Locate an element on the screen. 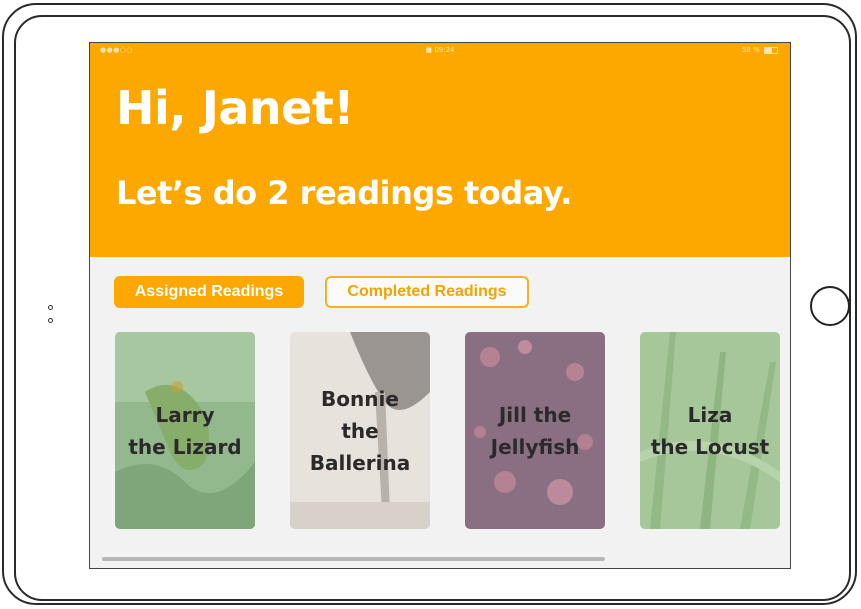  battery-icon is located at coordinates (771, 50).